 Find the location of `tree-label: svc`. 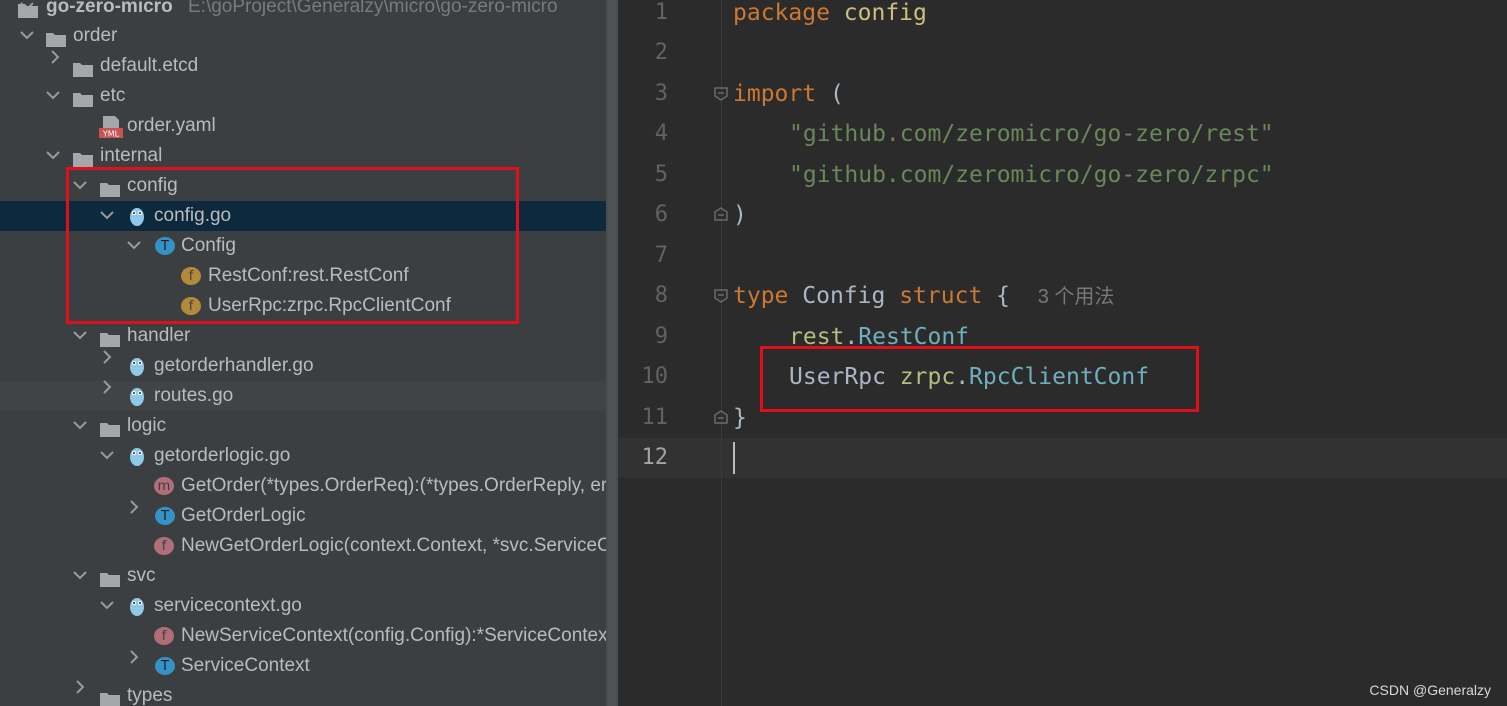

tree-label: svc is located at coordinates (141, 575).